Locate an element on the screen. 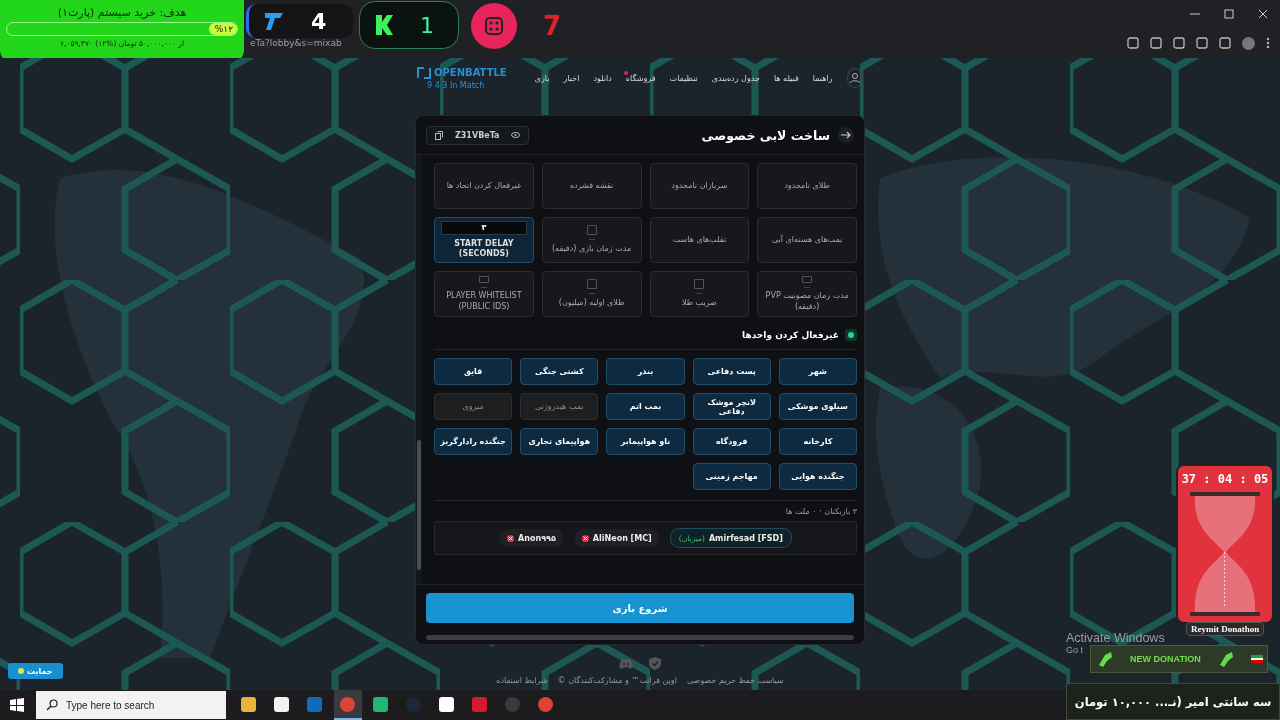 This screenshot has height=720, width=1280. eye-icon is located at coordinates (516, 135).